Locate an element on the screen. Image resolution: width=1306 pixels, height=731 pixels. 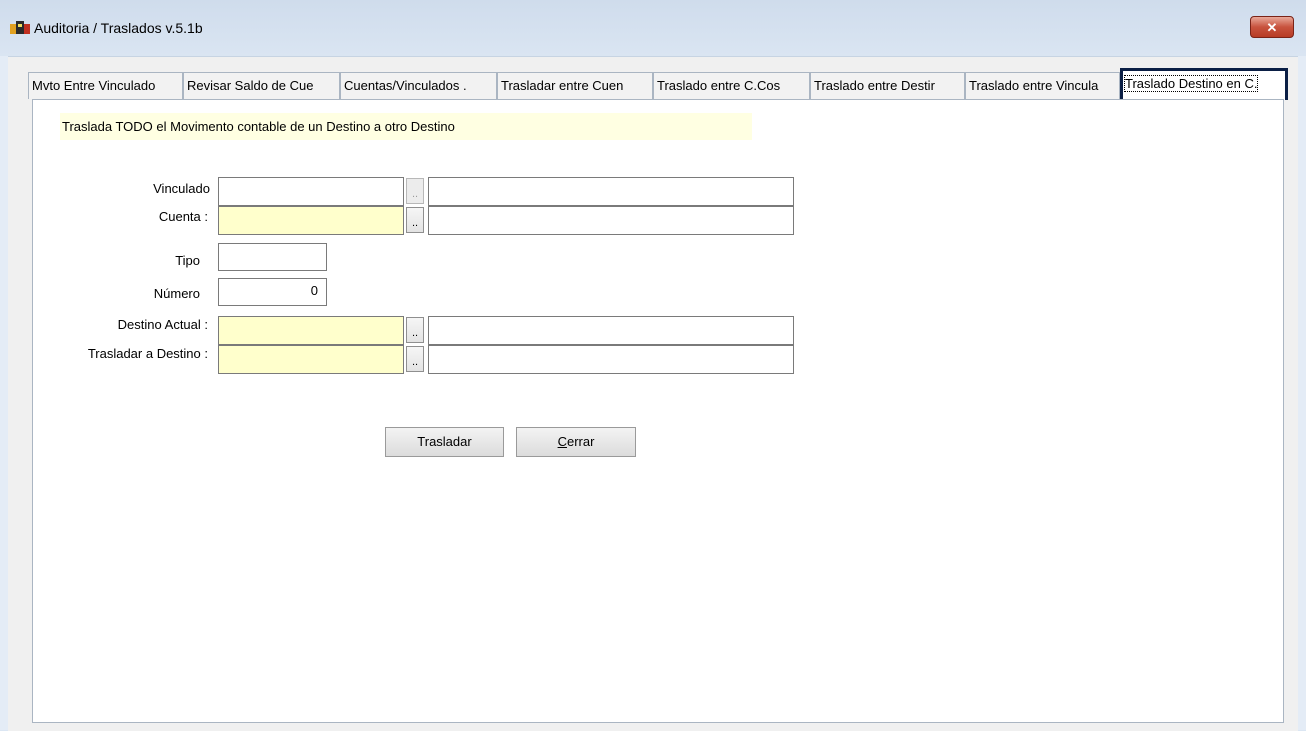
tab-label: Mvto Entre Vinculado is located at coordinates (94, 85).